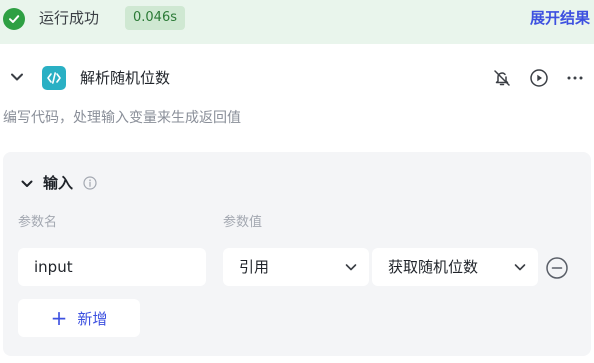  I want to click on reference-selected: 获取随机位数, so click(433, 267).